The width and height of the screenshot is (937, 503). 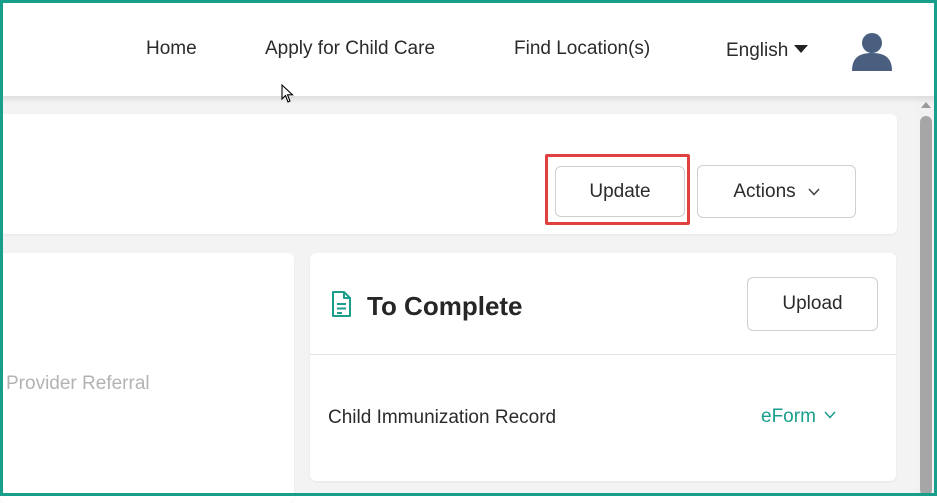 I want to click on language-label: English, so click(x=757, y=50).